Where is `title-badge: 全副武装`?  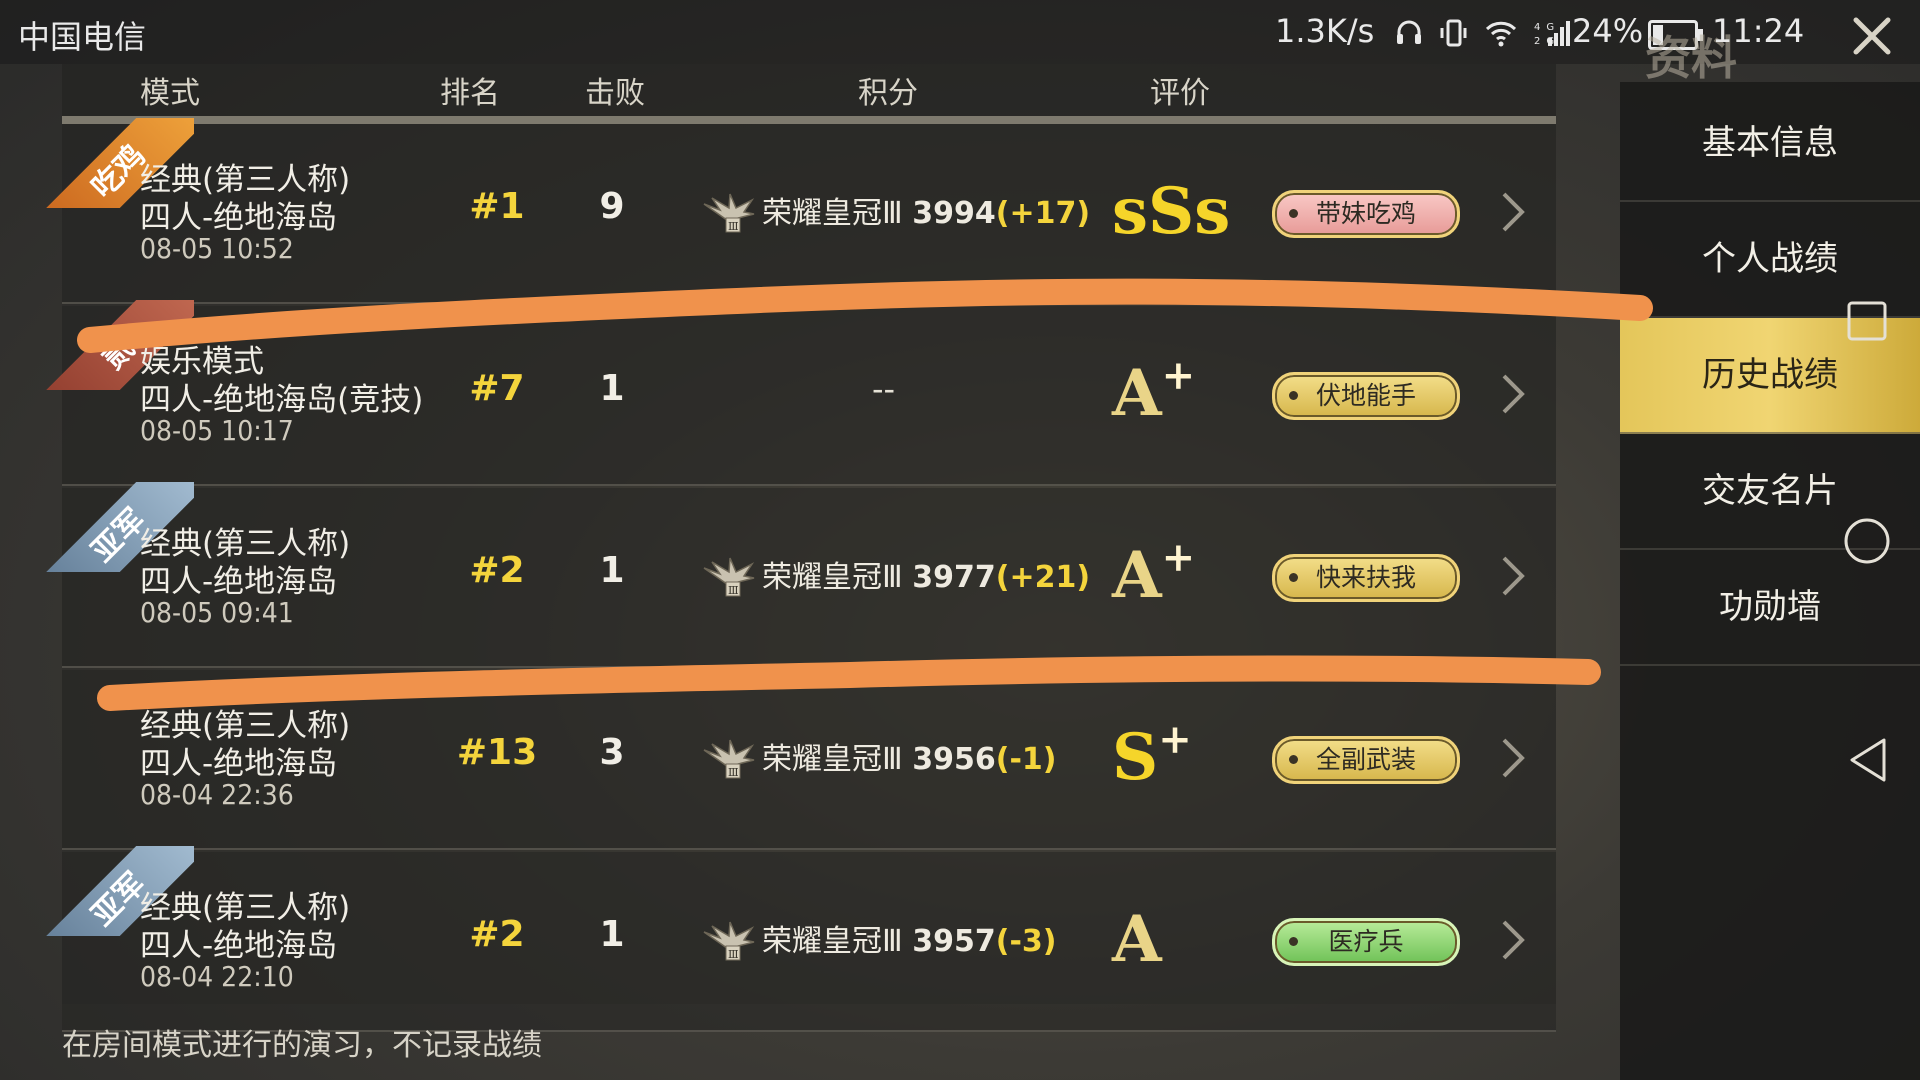 title-badge: 全副武装 is located at coordinates (1366, 760).